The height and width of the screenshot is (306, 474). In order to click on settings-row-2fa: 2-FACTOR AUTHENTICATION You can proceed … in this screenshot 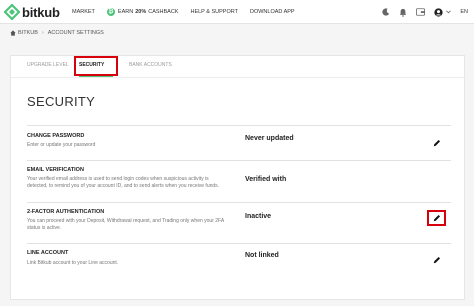, I will do `click(239, 223)`.